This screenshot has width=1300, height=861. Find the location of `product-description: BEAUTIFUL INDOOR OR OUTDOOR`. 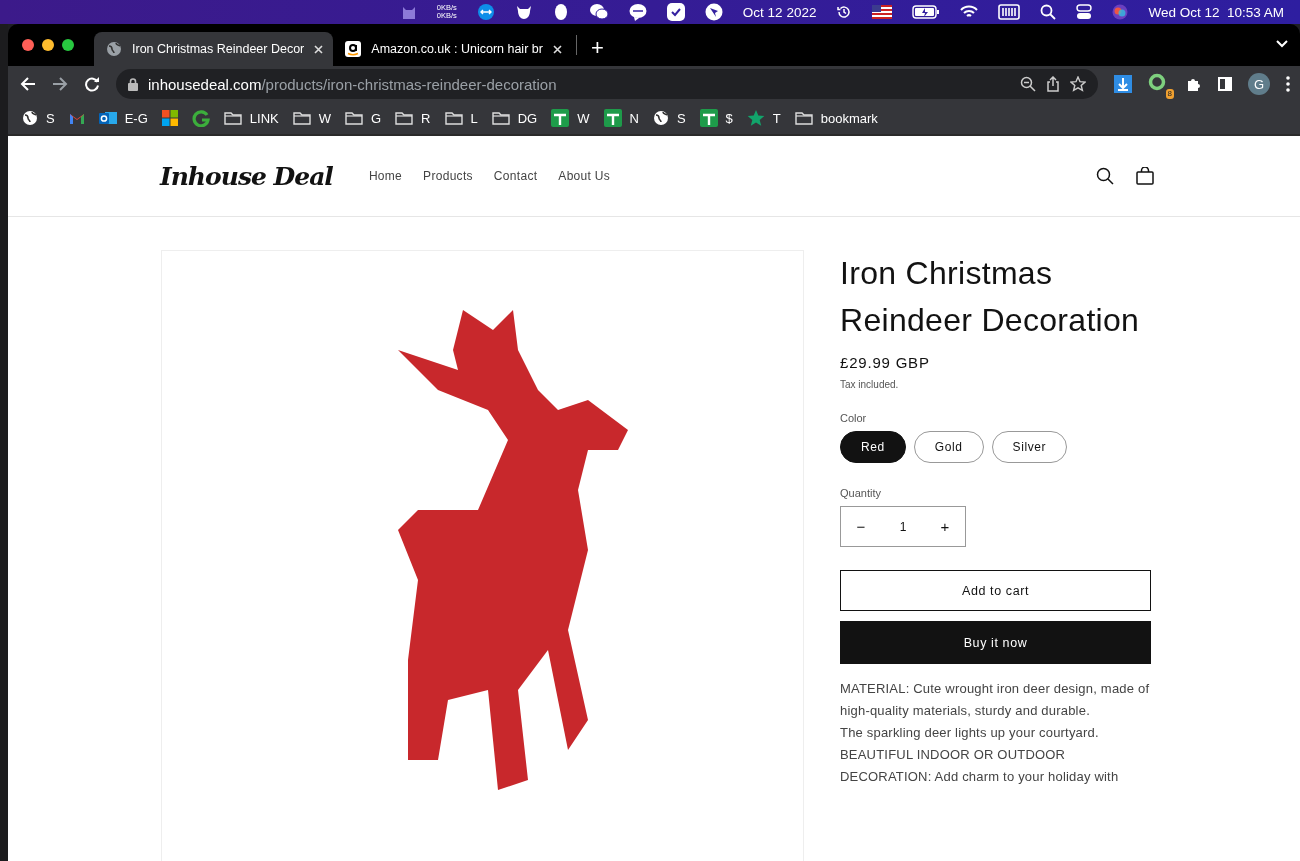

product-description: BEAUTIFUL INDOOR OR OUTDOOR is located at coordinates (953, 755).